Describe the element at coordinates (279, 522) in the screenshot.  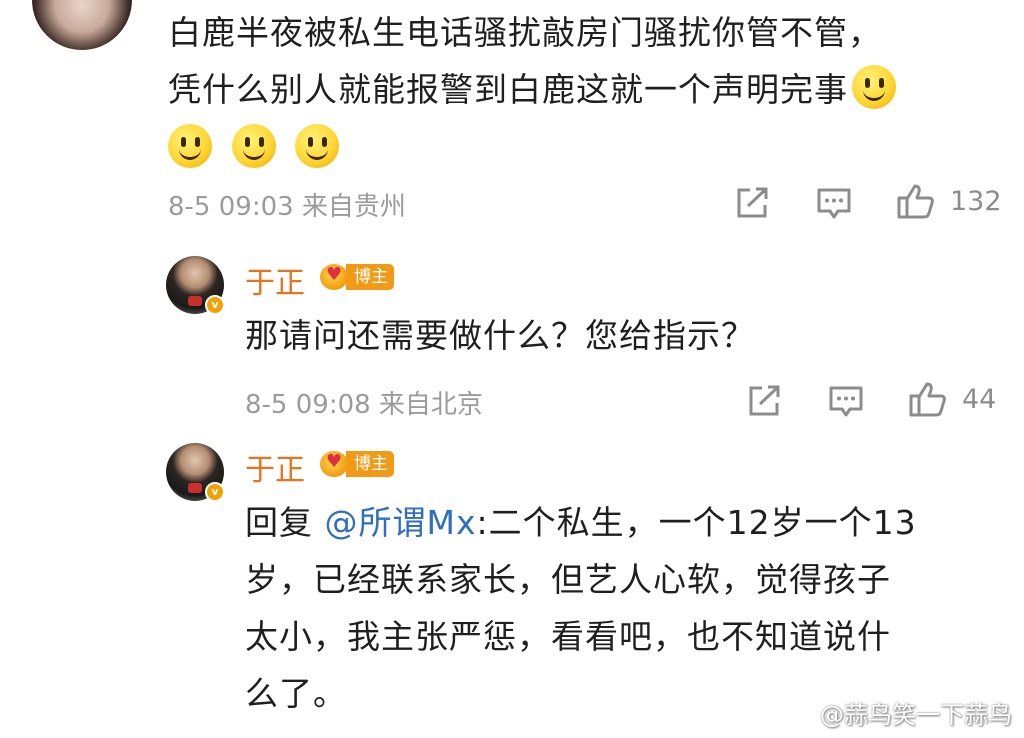
I see `reply-prefix: 回复` at that location.